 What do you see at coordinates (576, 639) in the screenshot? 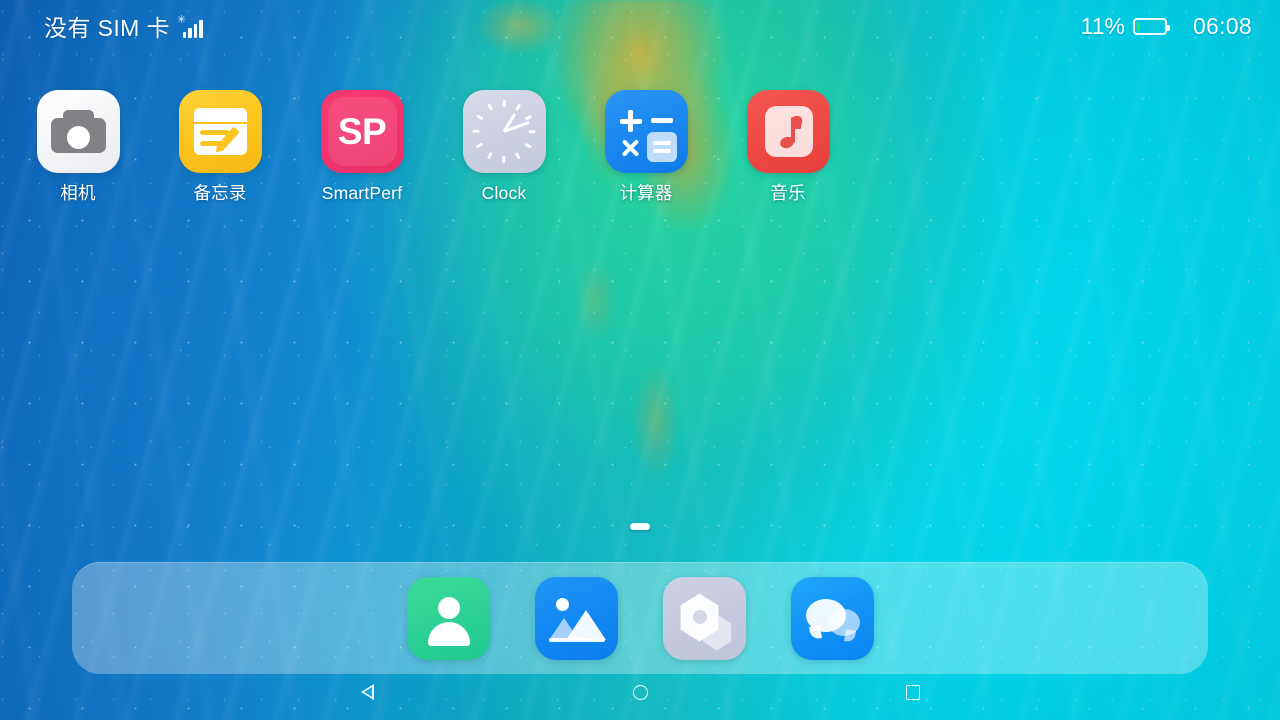
I see `gallery-ground-shape` at bounding box center [576, 639].